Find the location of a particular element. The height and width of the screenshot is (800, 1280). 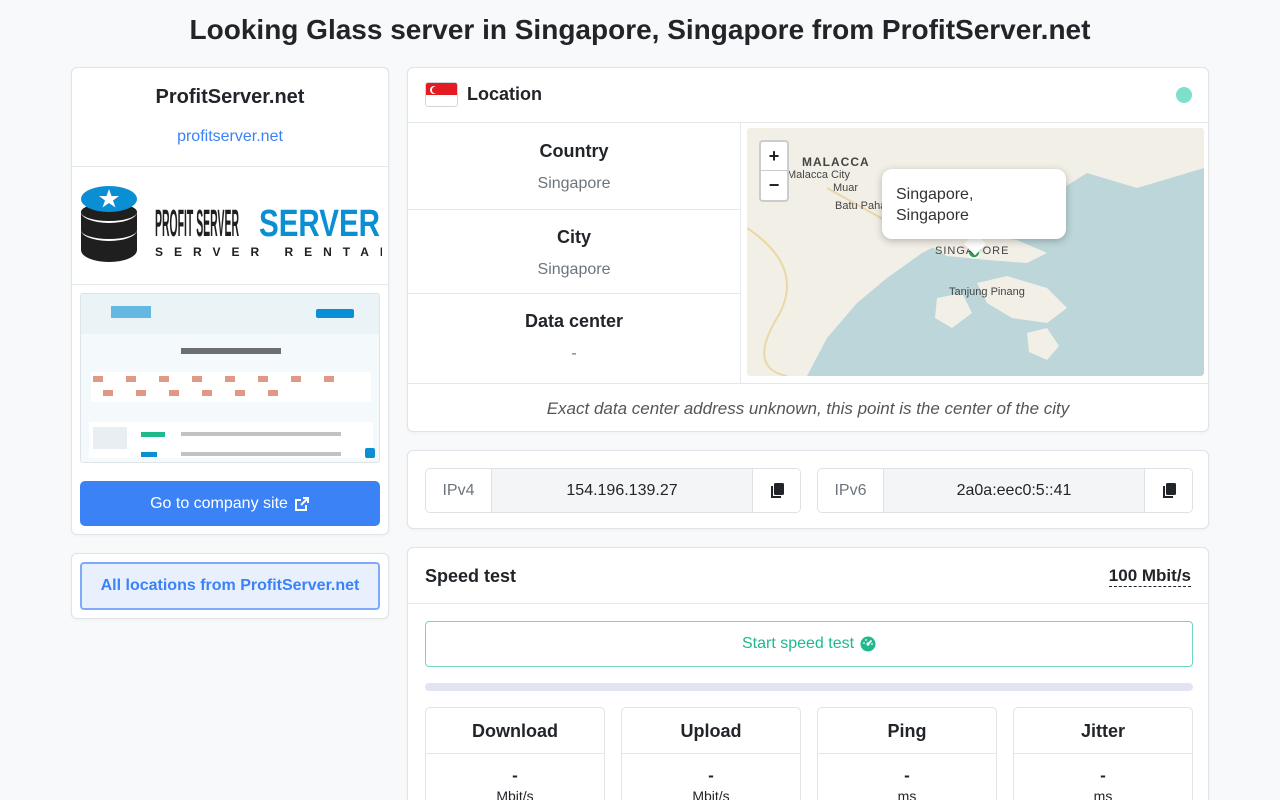

all-locations-button: All locations from ProfitServer.net is located at coordinates (230, 586).